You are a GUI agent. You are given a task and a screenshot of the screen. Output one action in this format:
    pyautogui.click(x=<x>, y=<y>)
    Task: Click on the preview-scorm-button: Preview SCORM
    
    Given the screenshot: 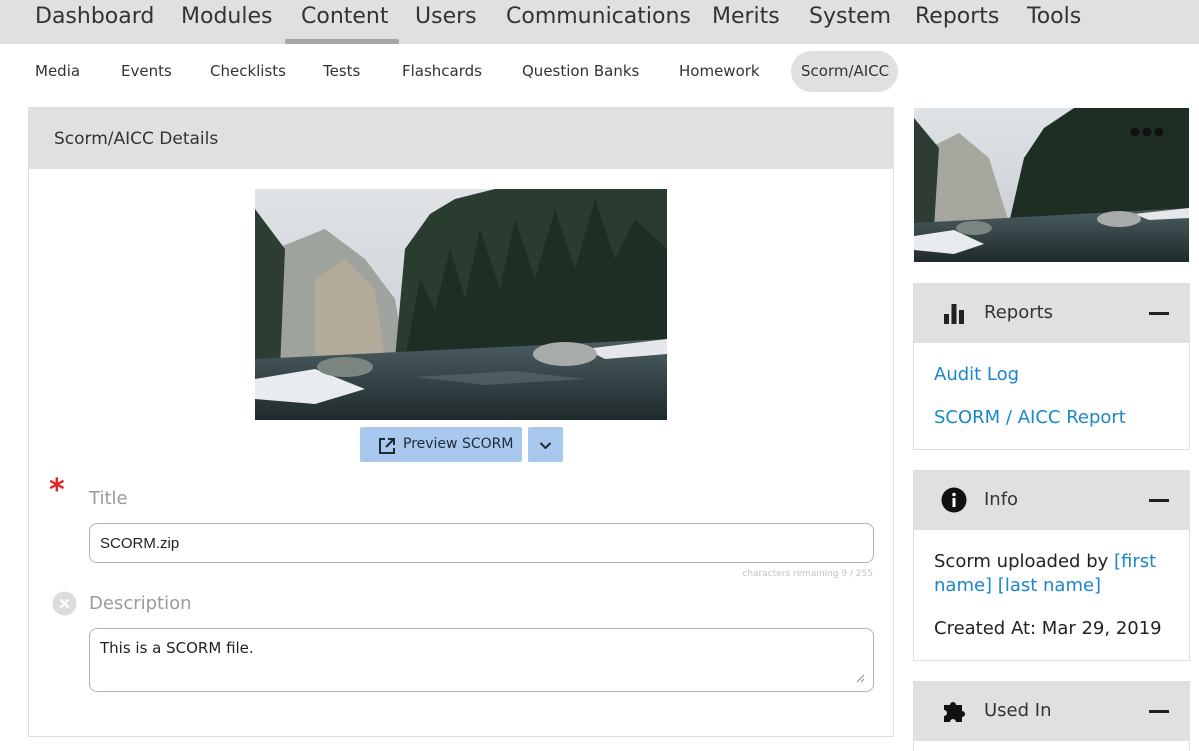 What is the action you would take?
    pyautogui.click(x=441, y=444)
    